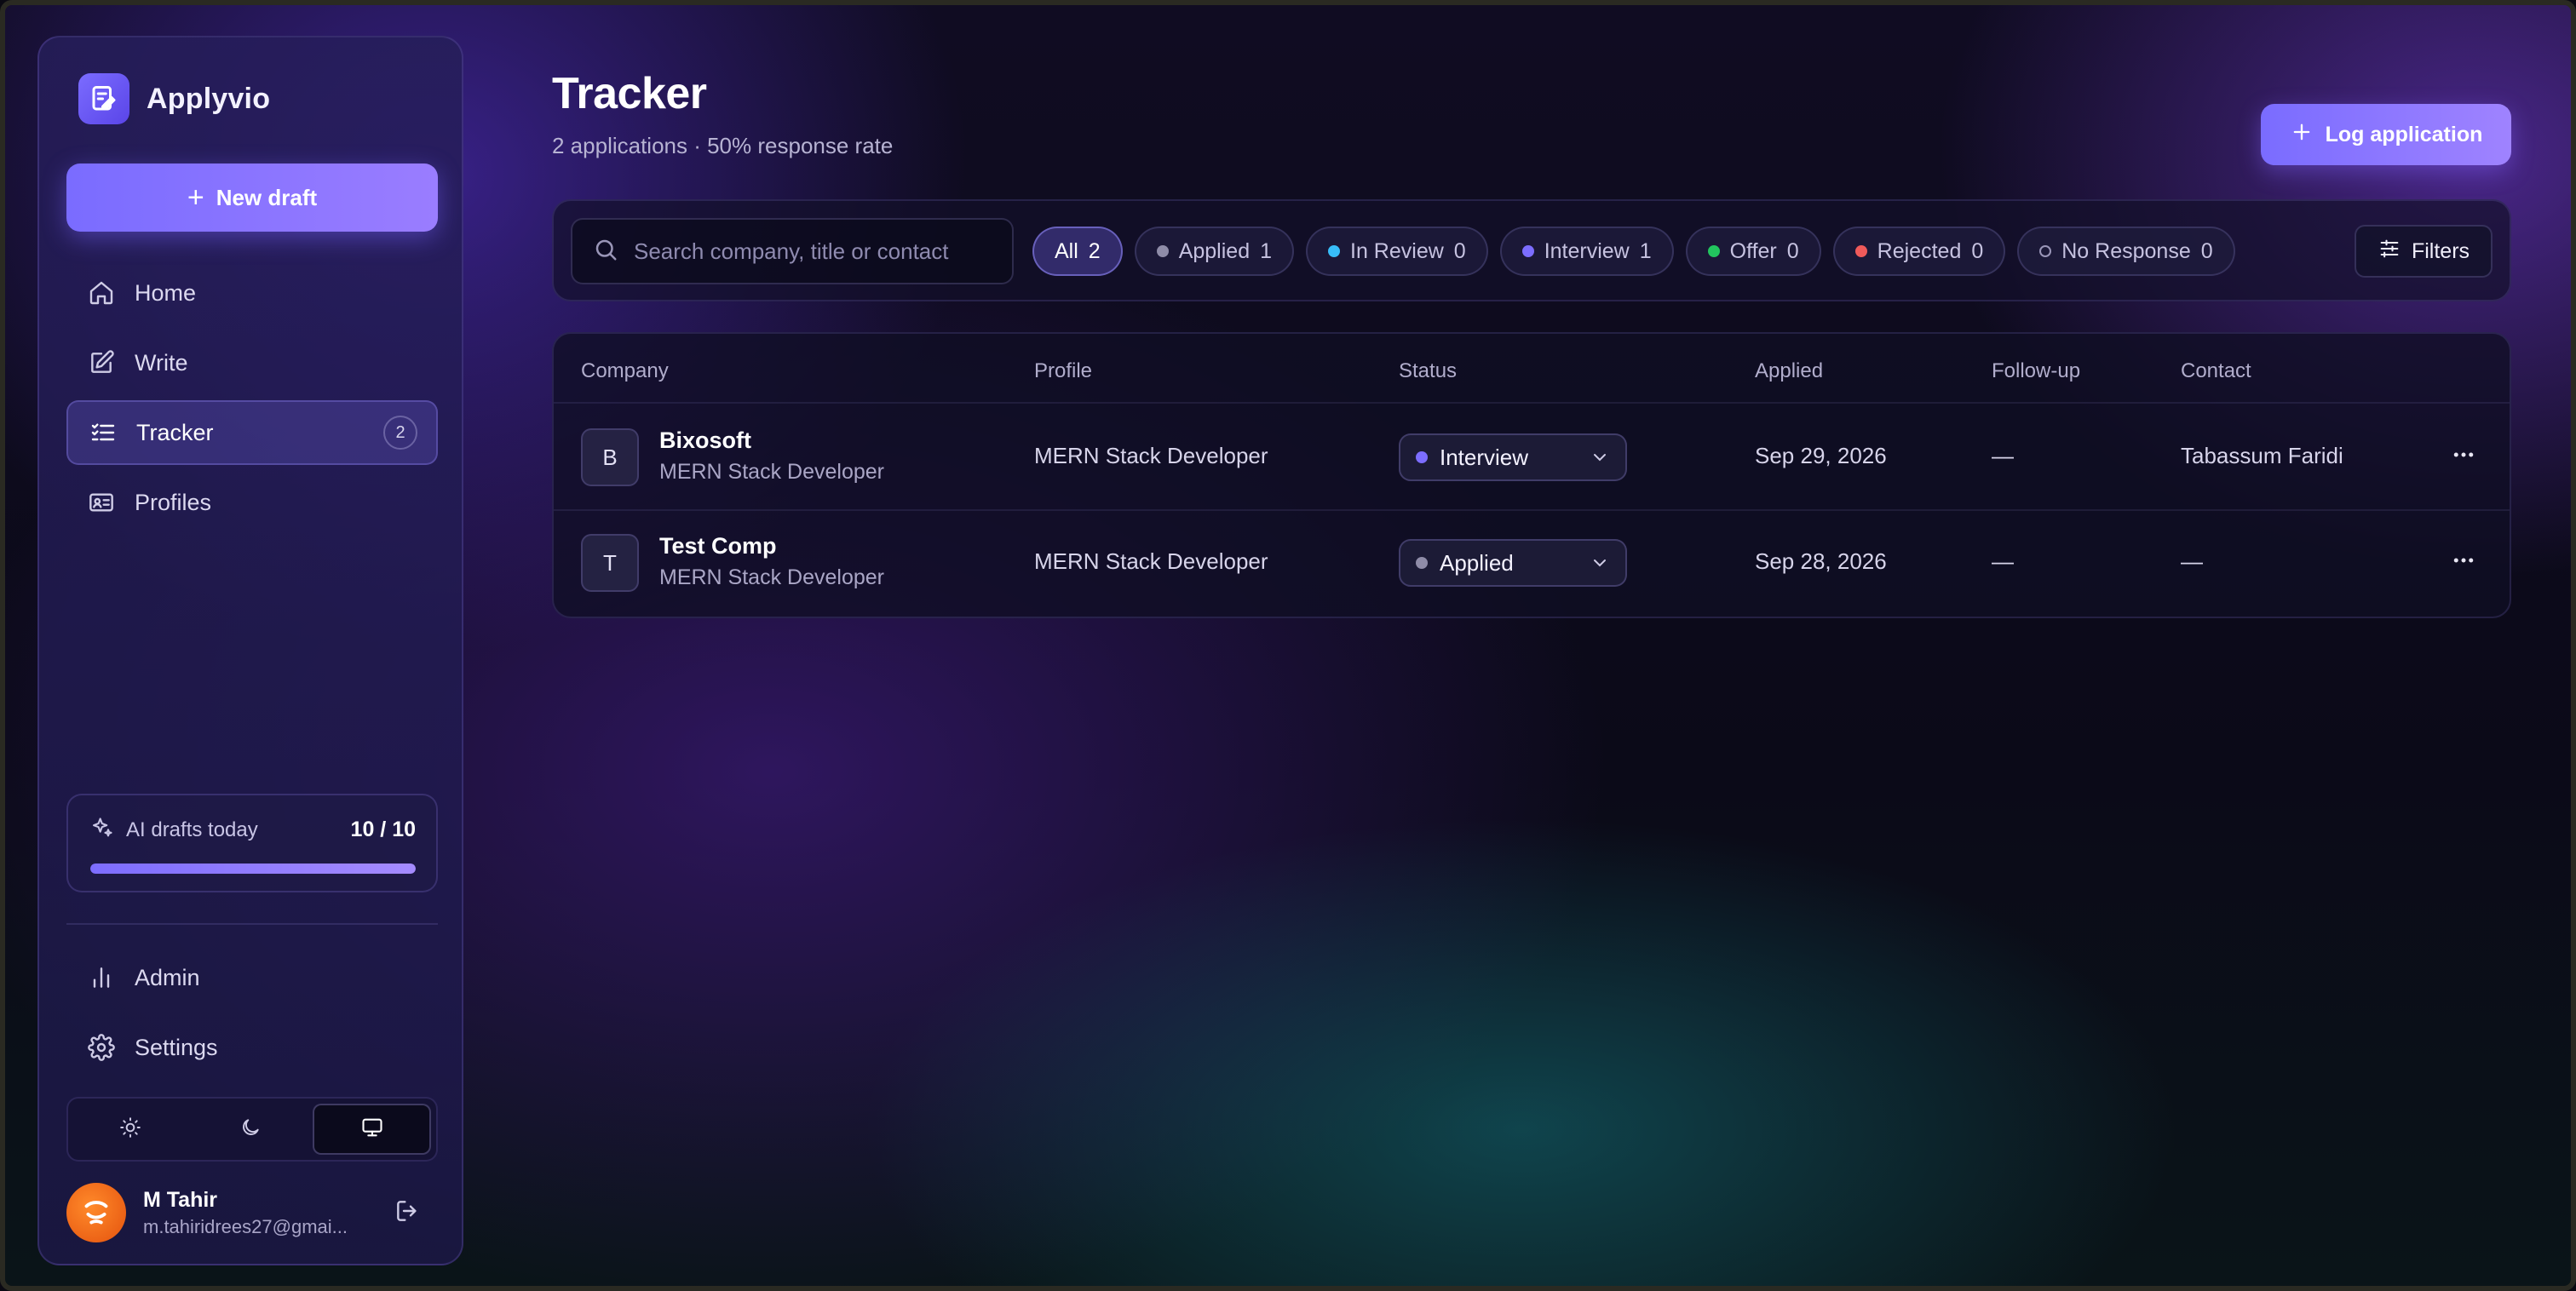 This screenshot has width=2576, height=1291. Describe the element at coordinates (166, 292) in the screenshot. I see `sidebar-item-label: Home` at that location.